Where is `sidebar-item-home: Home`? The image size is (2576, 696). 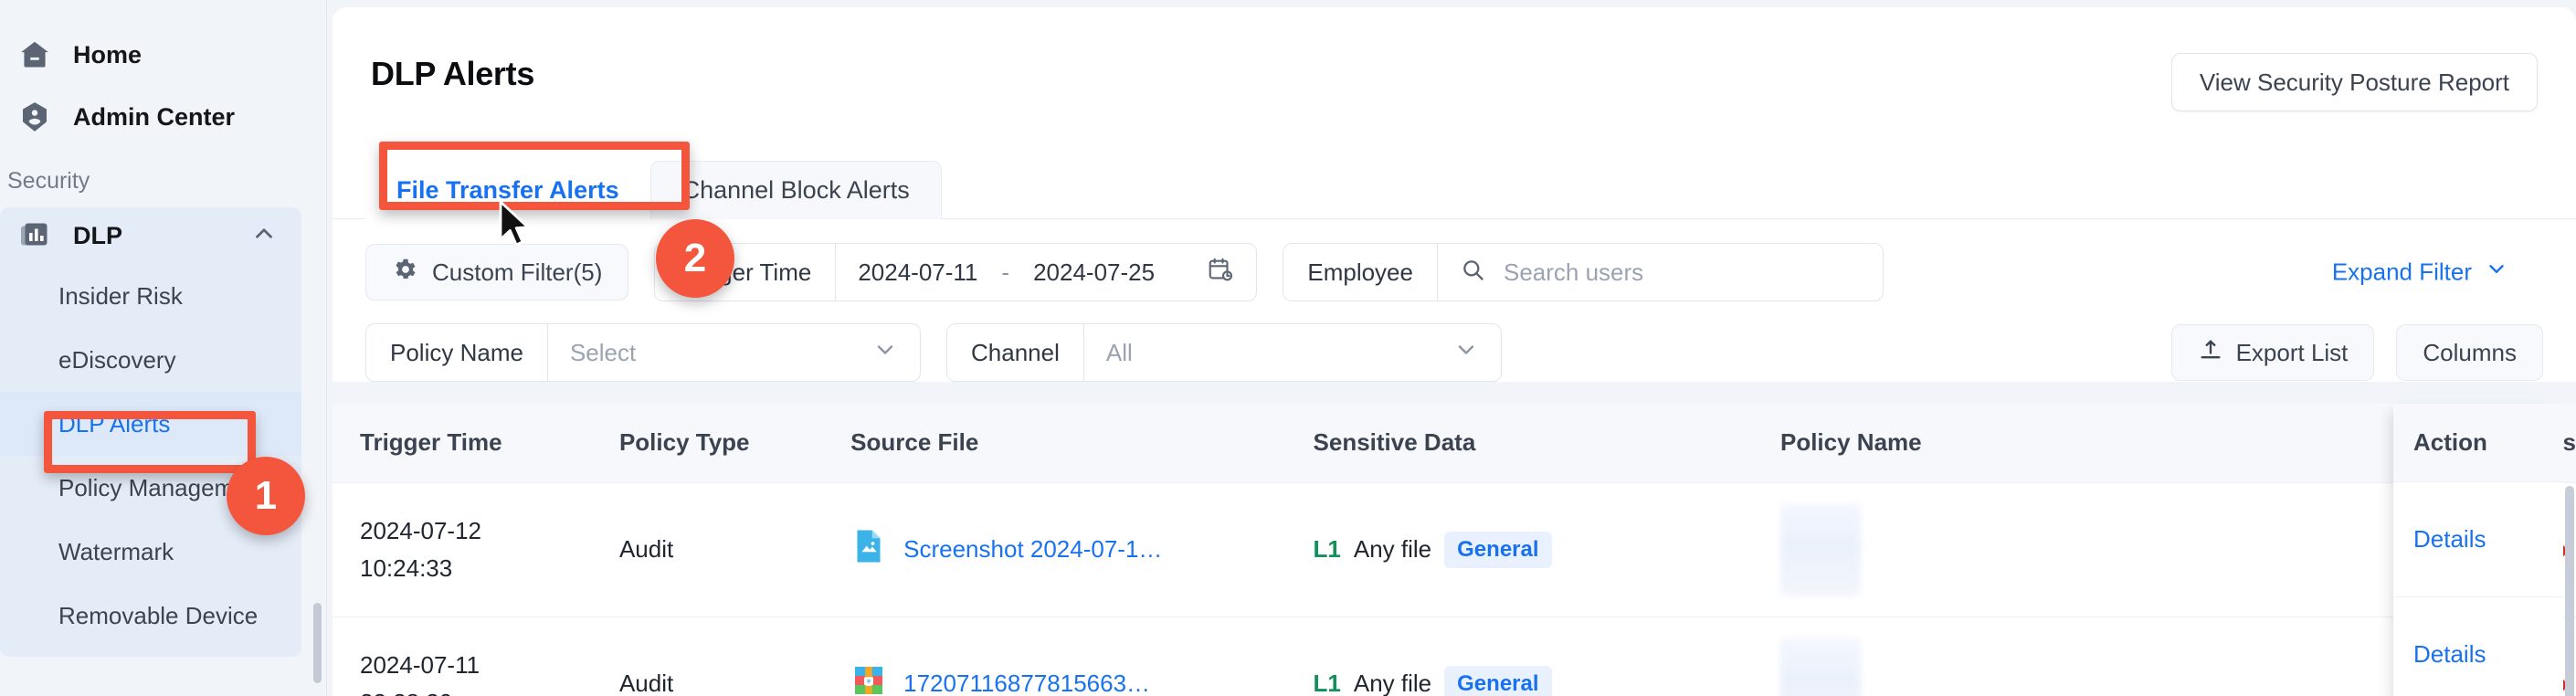 sidebar-item-home: Home is located at coordinates (163, 55).